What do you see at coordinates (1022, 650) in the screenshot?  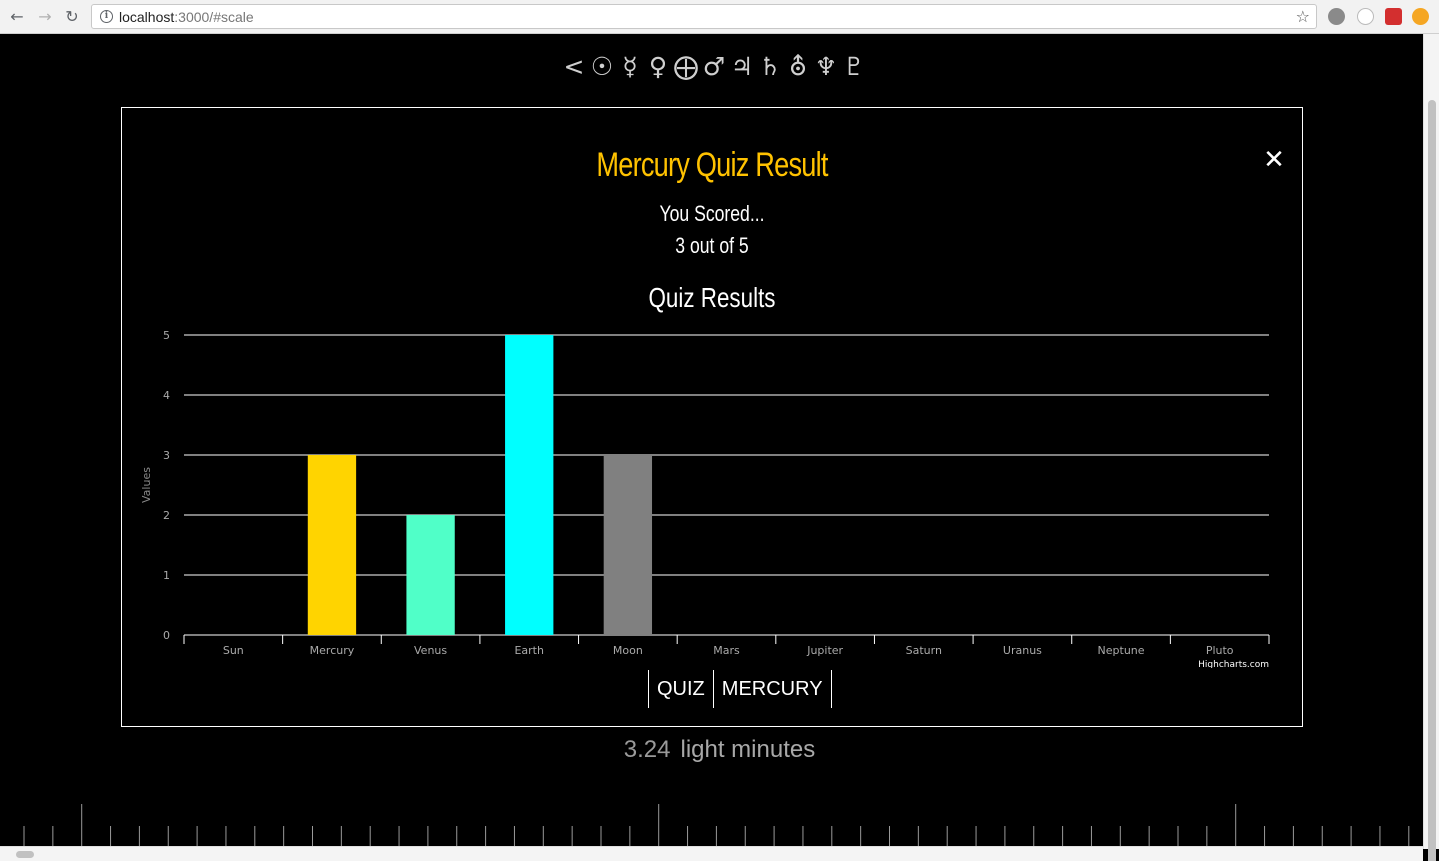 I see `x-tick-label: Uranus` at bounding box center [1022, 650].